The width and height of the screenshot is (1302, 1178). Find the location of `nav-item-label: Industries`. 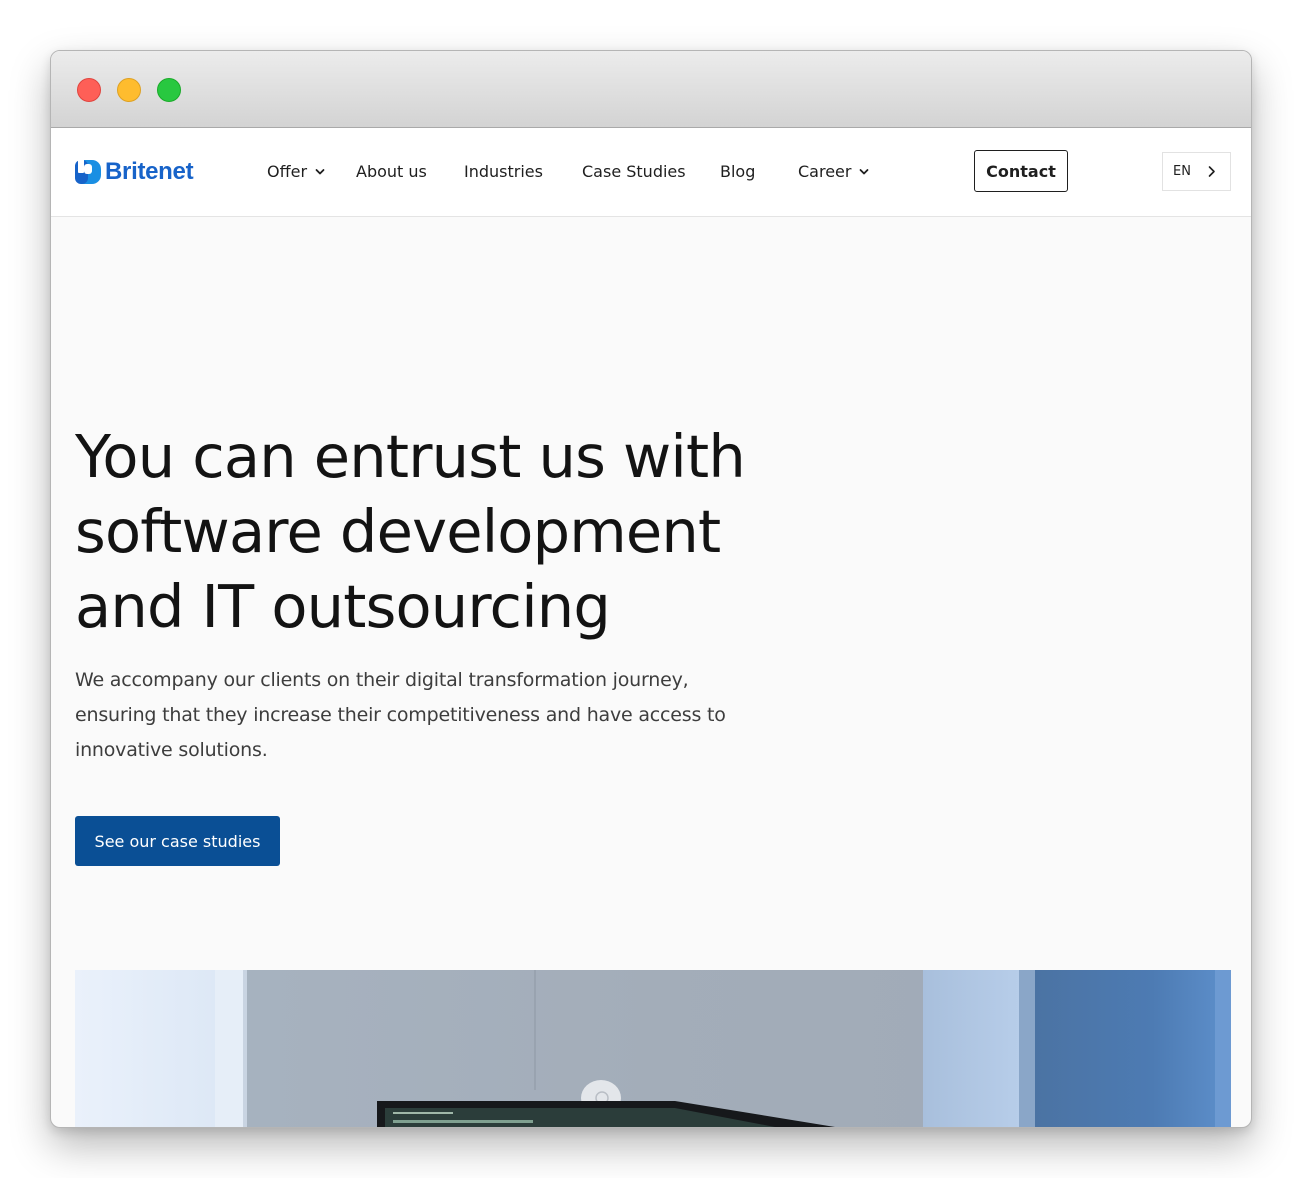

nav-item-label: Industries is located at coordinates (503, 171).